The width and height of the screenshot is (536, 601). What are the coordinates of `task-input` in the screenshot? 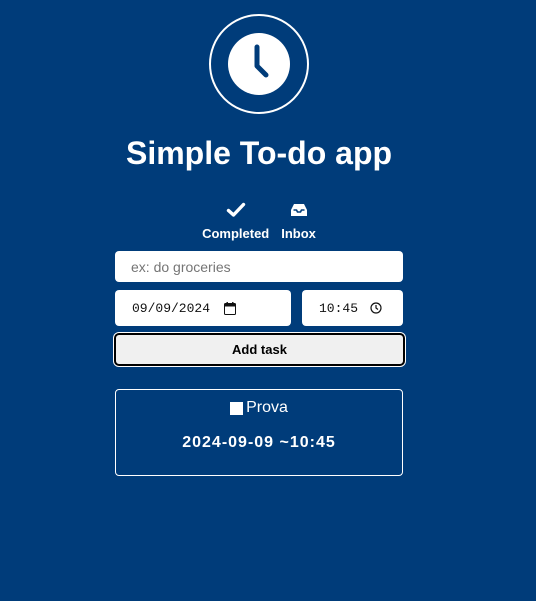 It's located at (259, 266).